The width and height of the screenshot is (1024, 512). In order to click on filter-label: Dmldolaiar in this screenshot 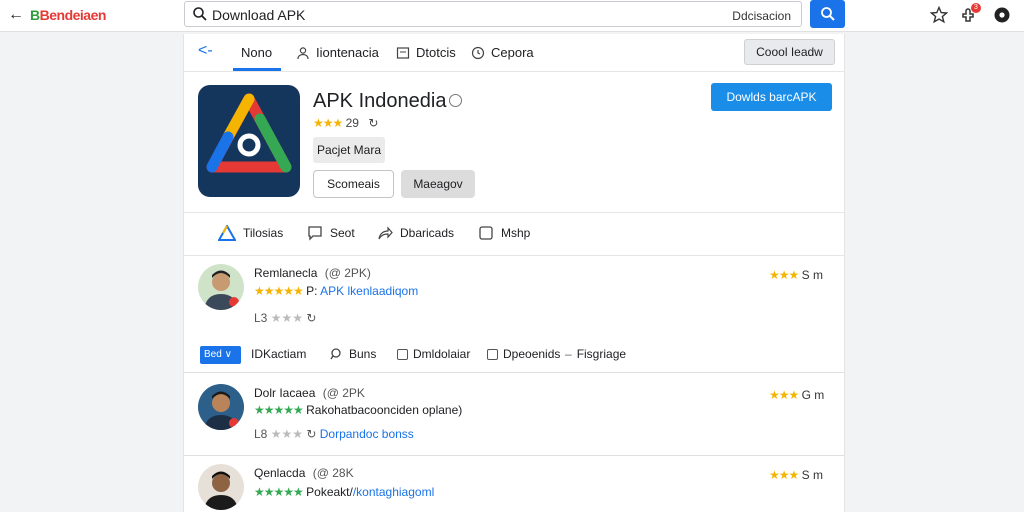, I will do `click(442, 354)`.